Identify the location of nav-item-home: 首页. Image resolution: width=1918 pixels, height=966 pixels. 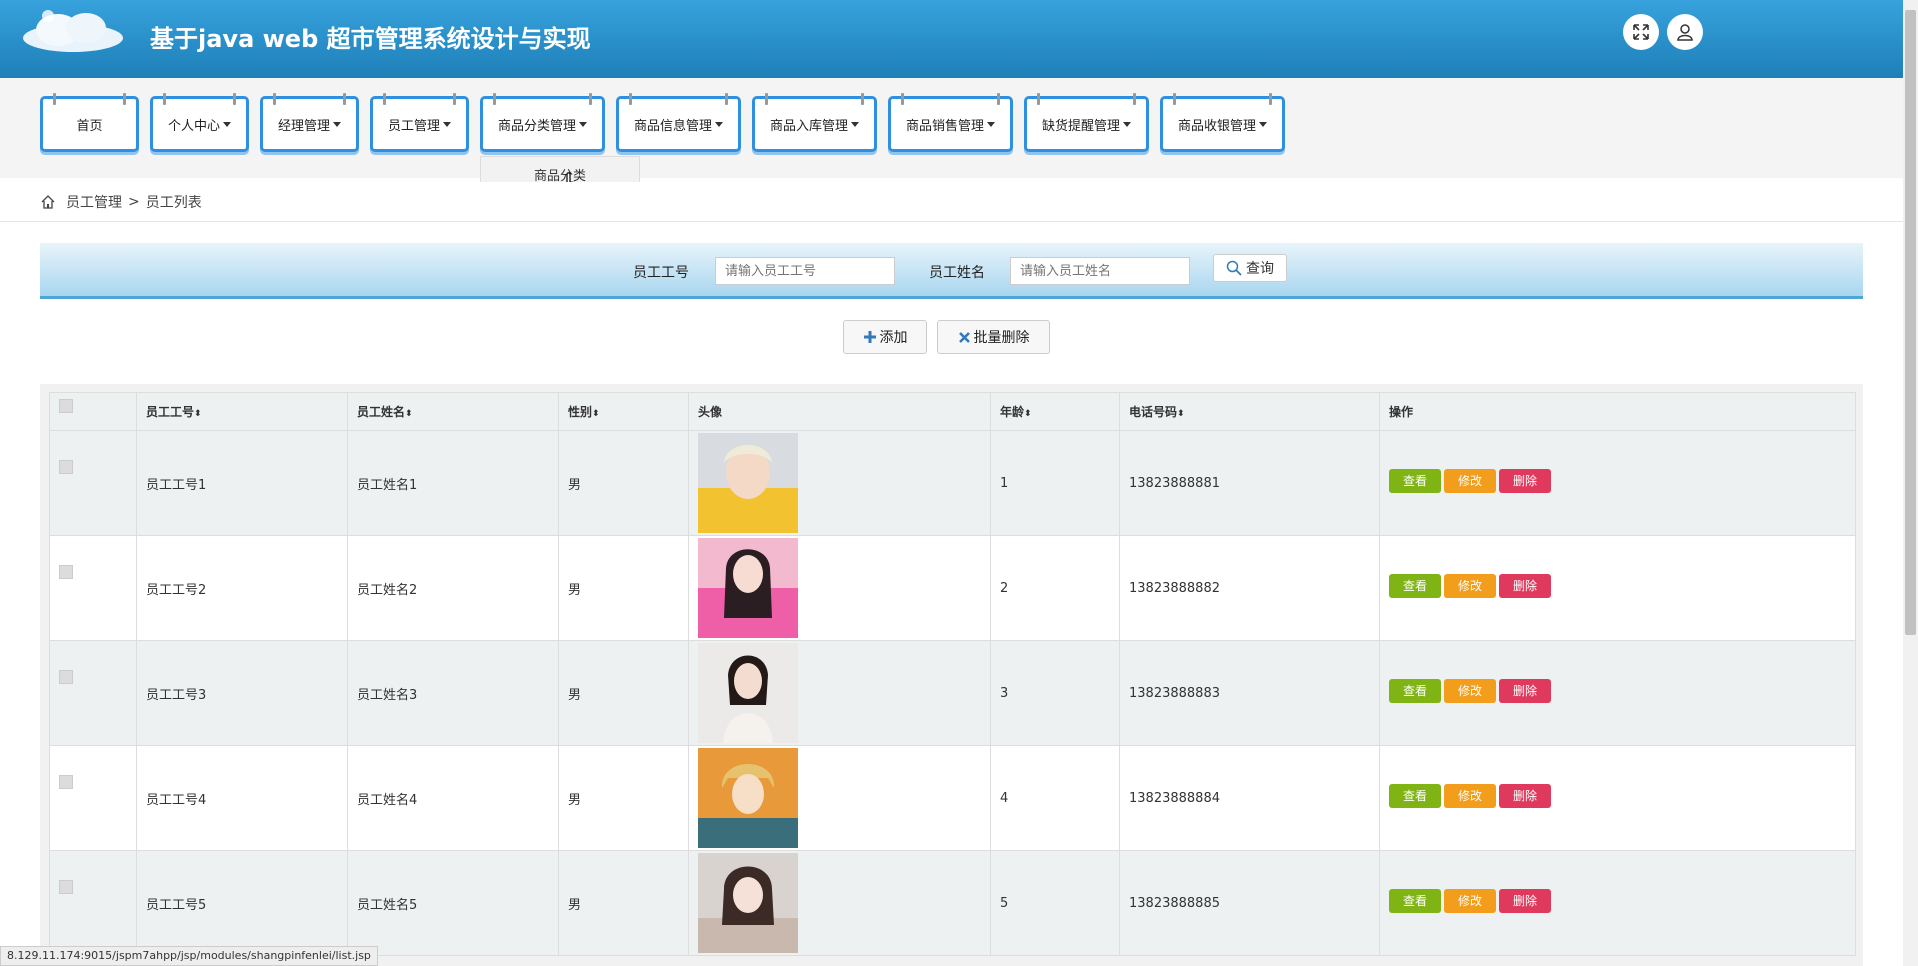
(89, 122).